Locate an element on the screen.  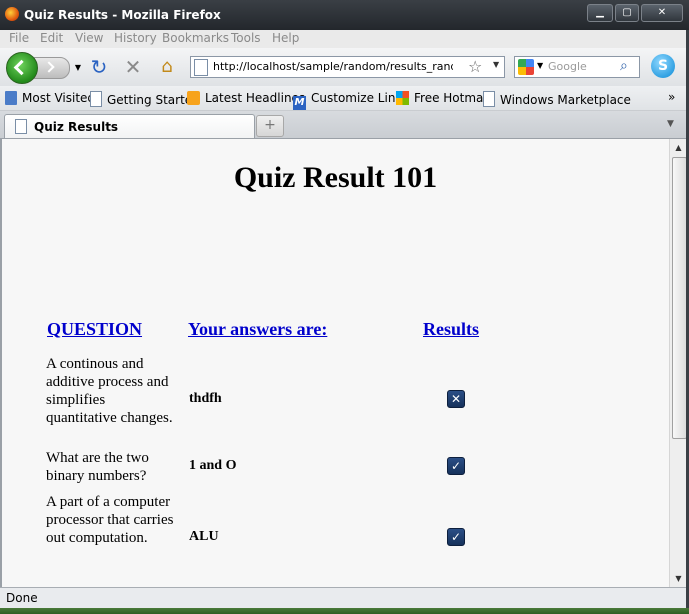
new-tab-button: + is located at coordinates (270, 126).